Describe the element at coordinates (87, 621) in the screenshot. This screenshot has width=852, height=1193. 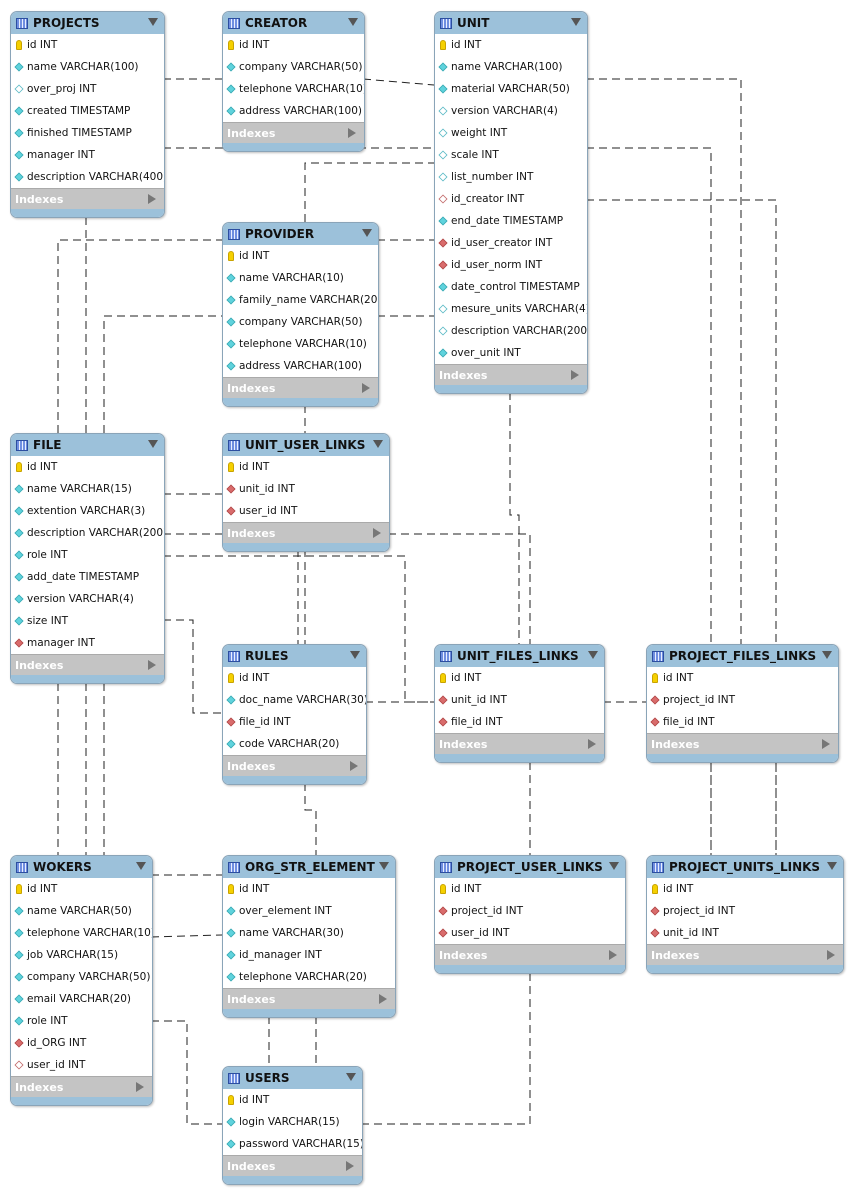
I see `column-row: size INT` at that location.